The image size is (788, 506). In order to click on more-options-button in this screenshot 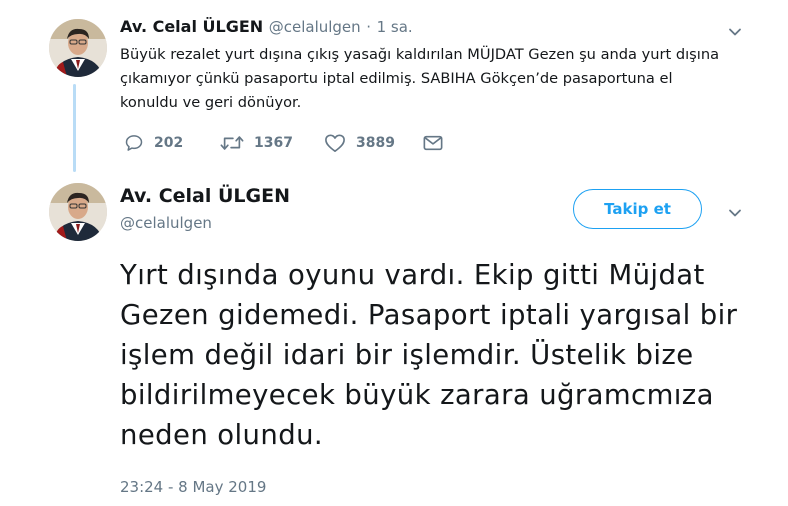, I will do `click(735, 33)`.